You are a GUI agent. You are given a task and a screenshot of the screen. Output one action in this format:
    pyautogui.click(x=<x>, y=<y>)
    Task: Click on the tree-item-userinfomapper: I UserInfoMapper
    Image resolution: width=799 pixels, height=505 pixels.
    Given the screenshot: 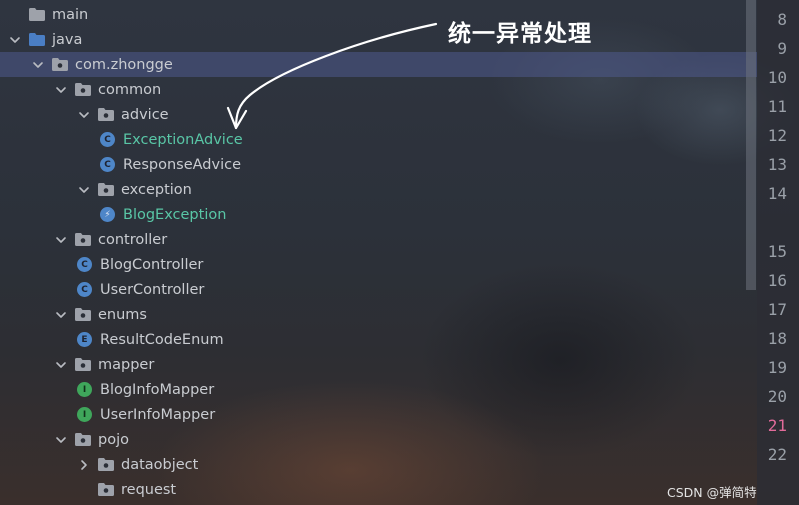 What is the action you would take?
    pyautogui.click(x=378, y=414)
    